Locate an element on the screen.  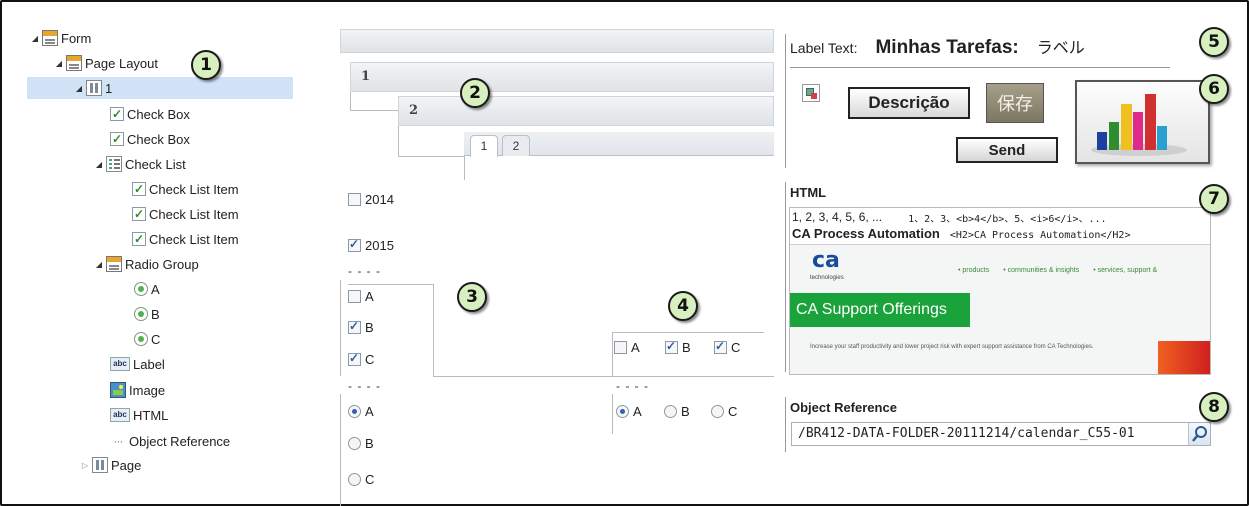
send-button: Send is located at coordinates (1007, 150).